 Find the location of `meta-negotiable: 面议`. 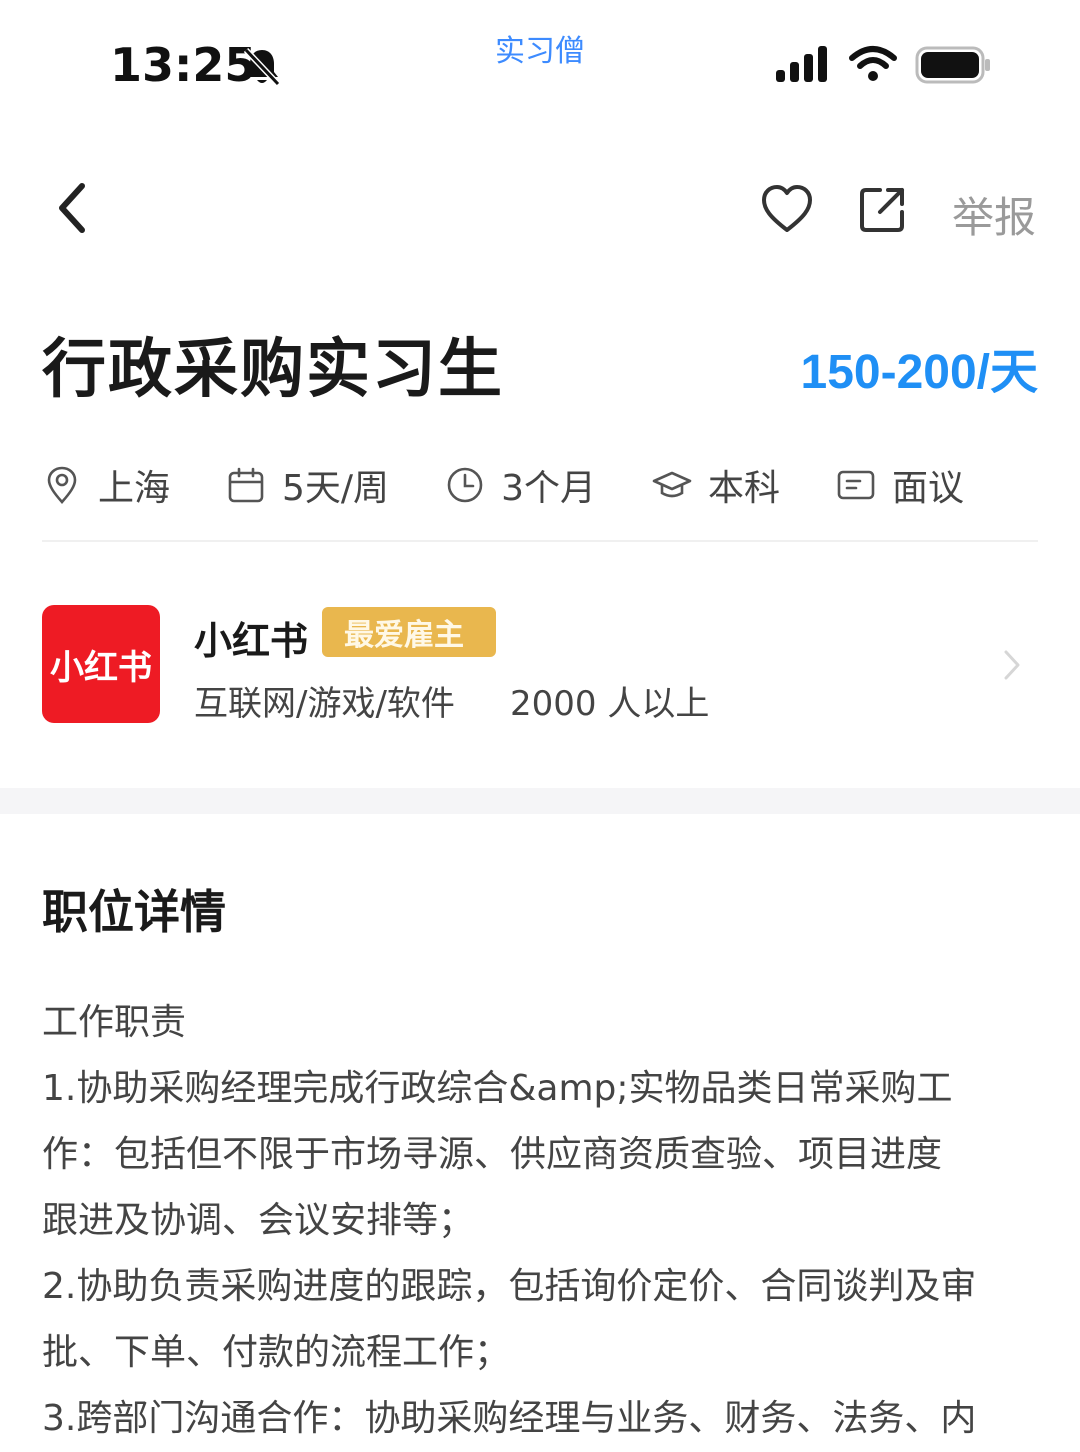

meta-negotiable: 面议 is located at coordinates (900, 485).